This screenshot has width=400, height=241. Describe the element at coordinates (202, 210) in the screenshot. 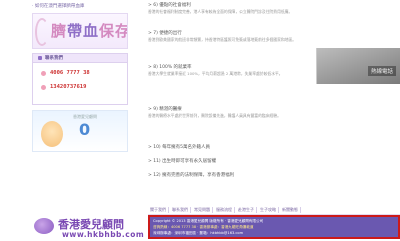

I see `footer-link-faq: 常見問題` at that location.